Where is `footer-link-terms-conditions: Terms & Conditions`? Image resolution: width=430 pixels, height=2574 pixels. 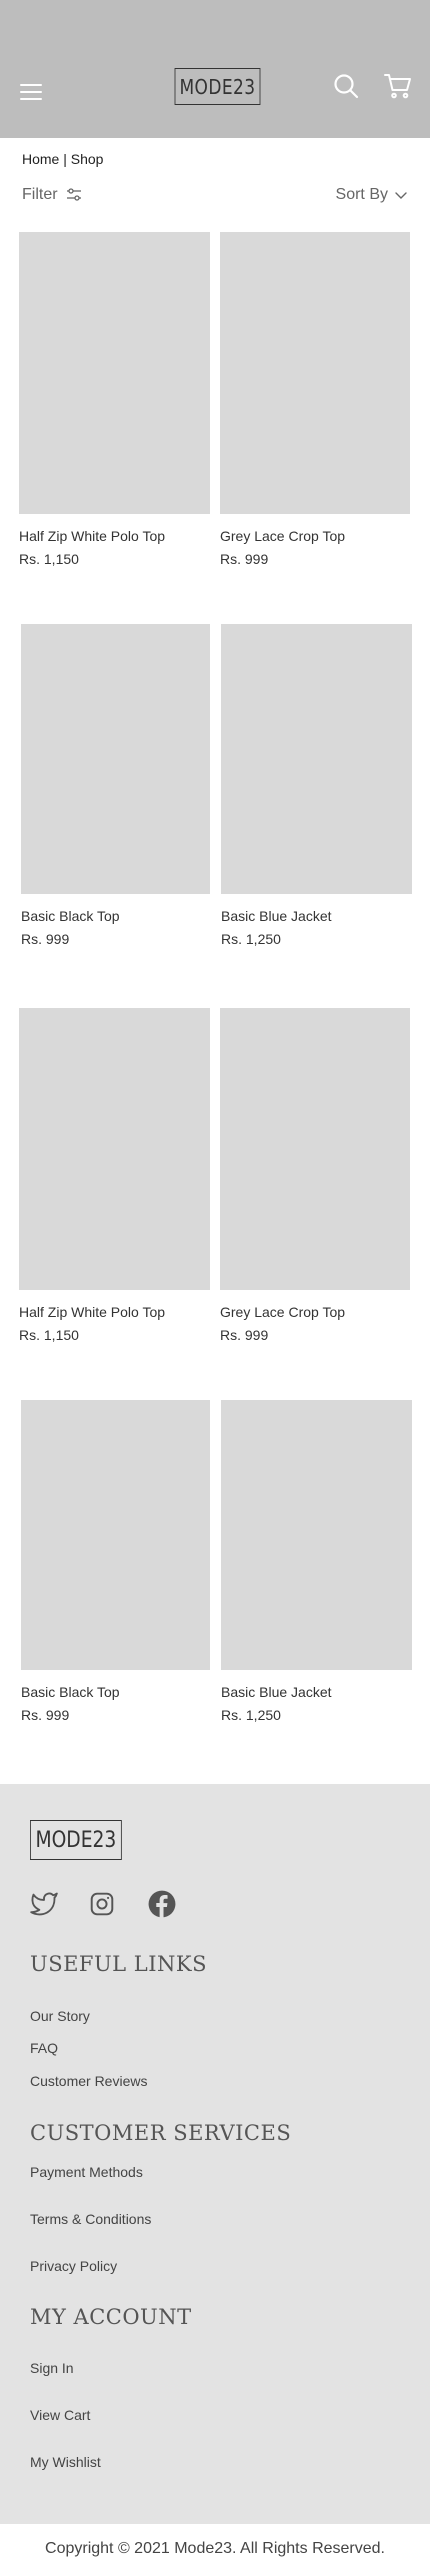
footer-link-terms-conditions: Terms & Conditions is located at coordinates (90, 2219).